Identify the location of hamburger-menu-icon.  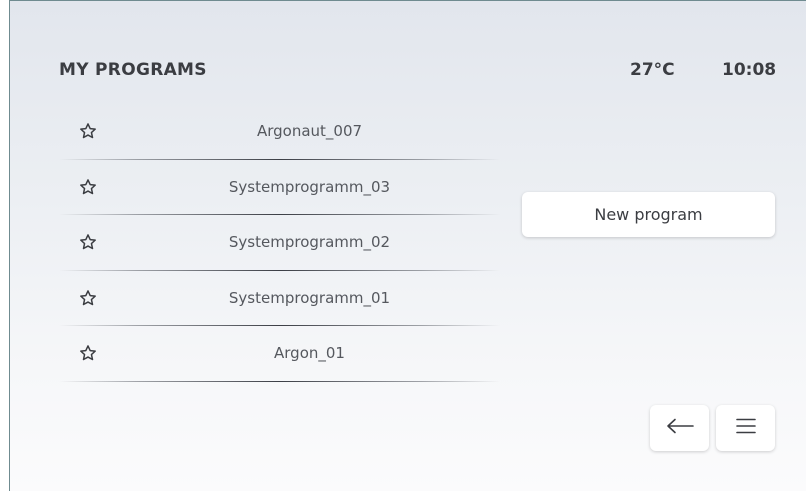
(746, 428).